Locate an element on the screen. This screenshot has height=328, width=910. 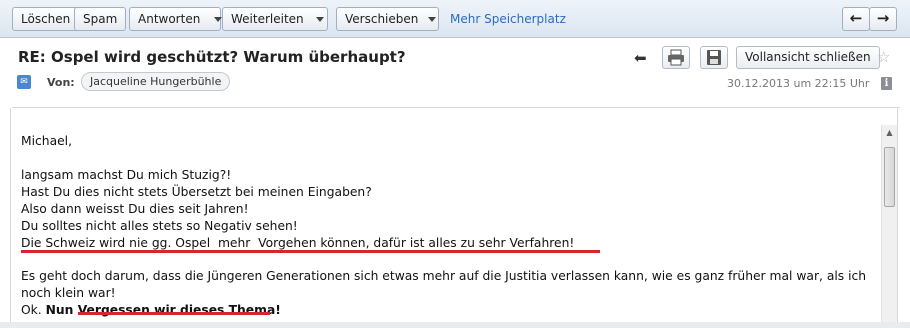
from-label: Von: is located at coordinates (61, 82).